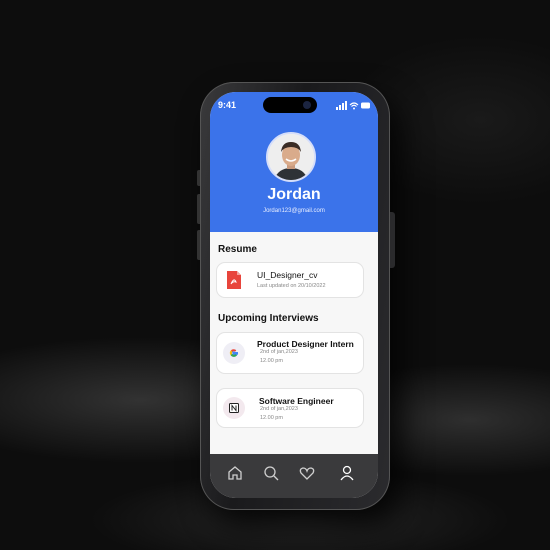 The image size is (550, 550). I want to click on pdf-file-icon, so click(234, 280).